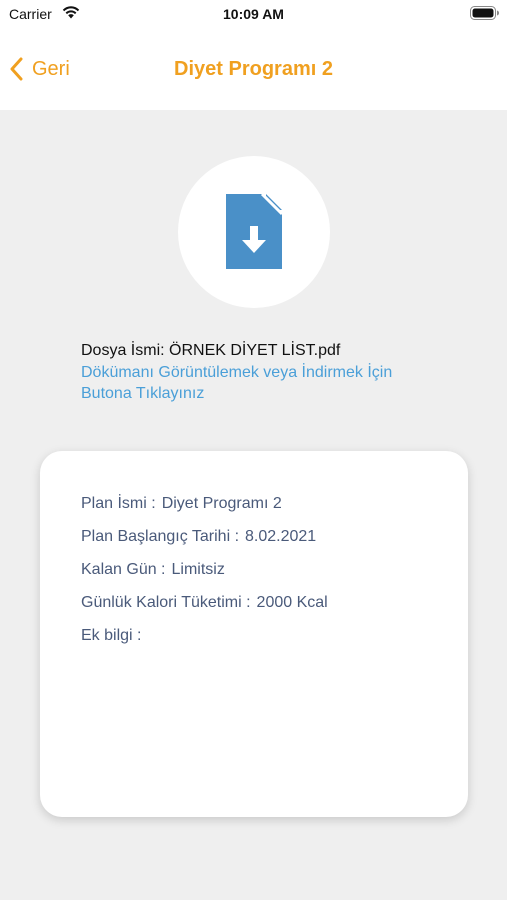  I want to click on plan-name-row: Plan İsmi : Diyet Programı 2, so click(181, 504).